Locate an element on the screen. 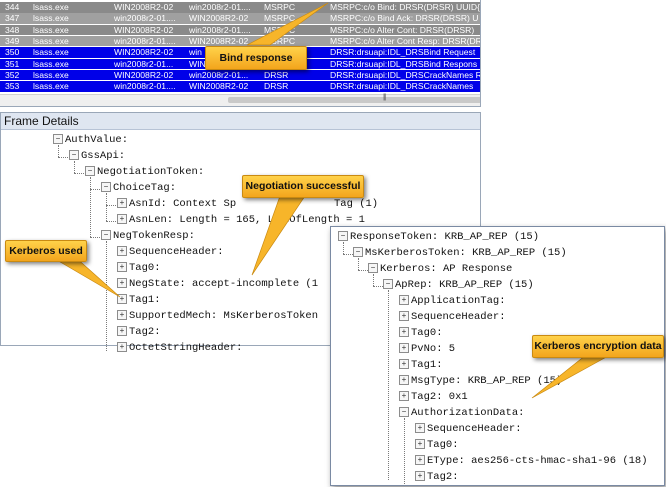 The image size is (666, 487). kerberos-used-callout: Kerberos used is located at coordinates (46, 251).